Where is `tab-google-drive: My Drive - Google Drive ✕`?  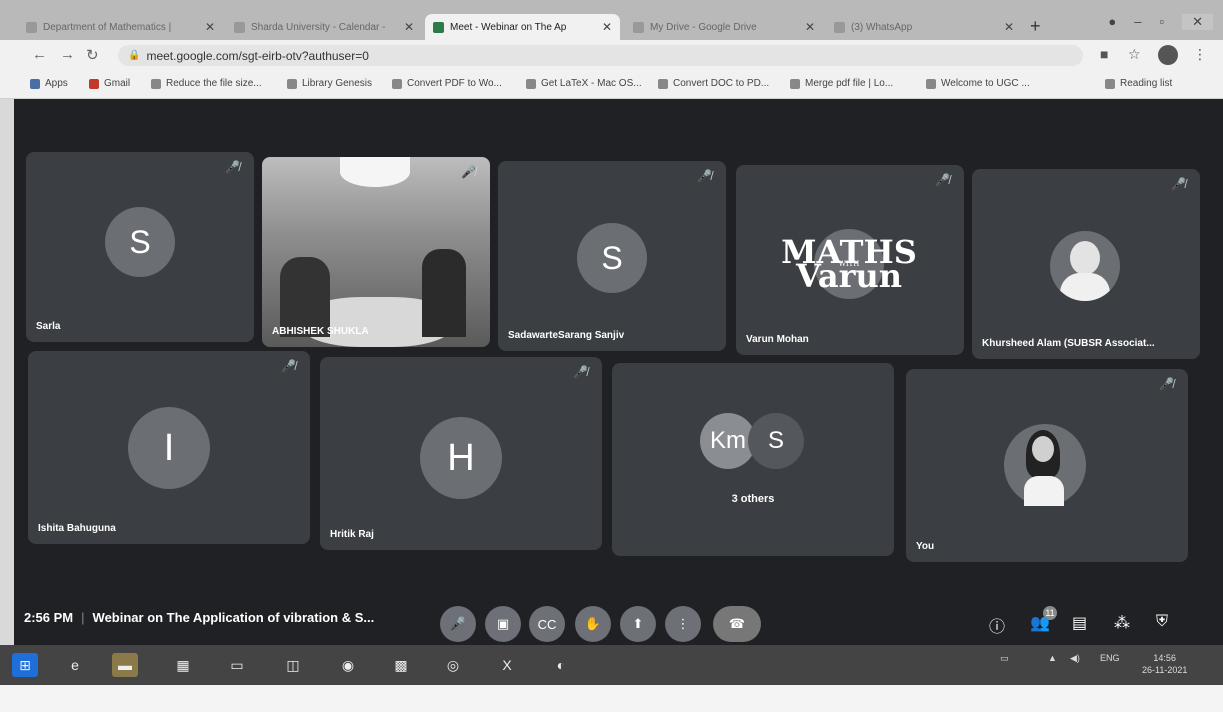 tab-google-drive: My Drive - Google Drive ✕ is located at coordinates (724, 27).